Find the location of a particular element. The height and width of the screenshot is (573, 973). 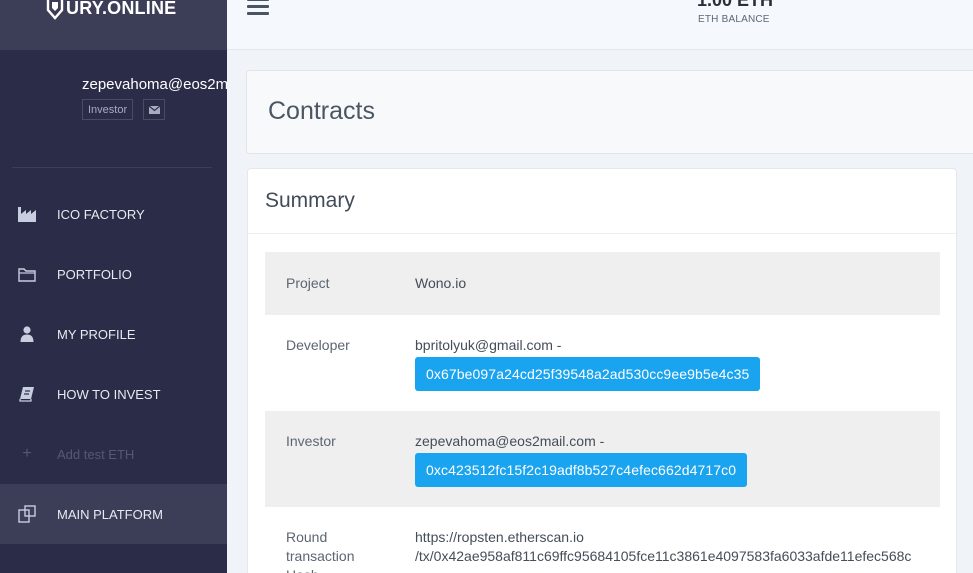

sidebar-item-add-test-eth: + Add test ETH is located at coordinates (113, 454).